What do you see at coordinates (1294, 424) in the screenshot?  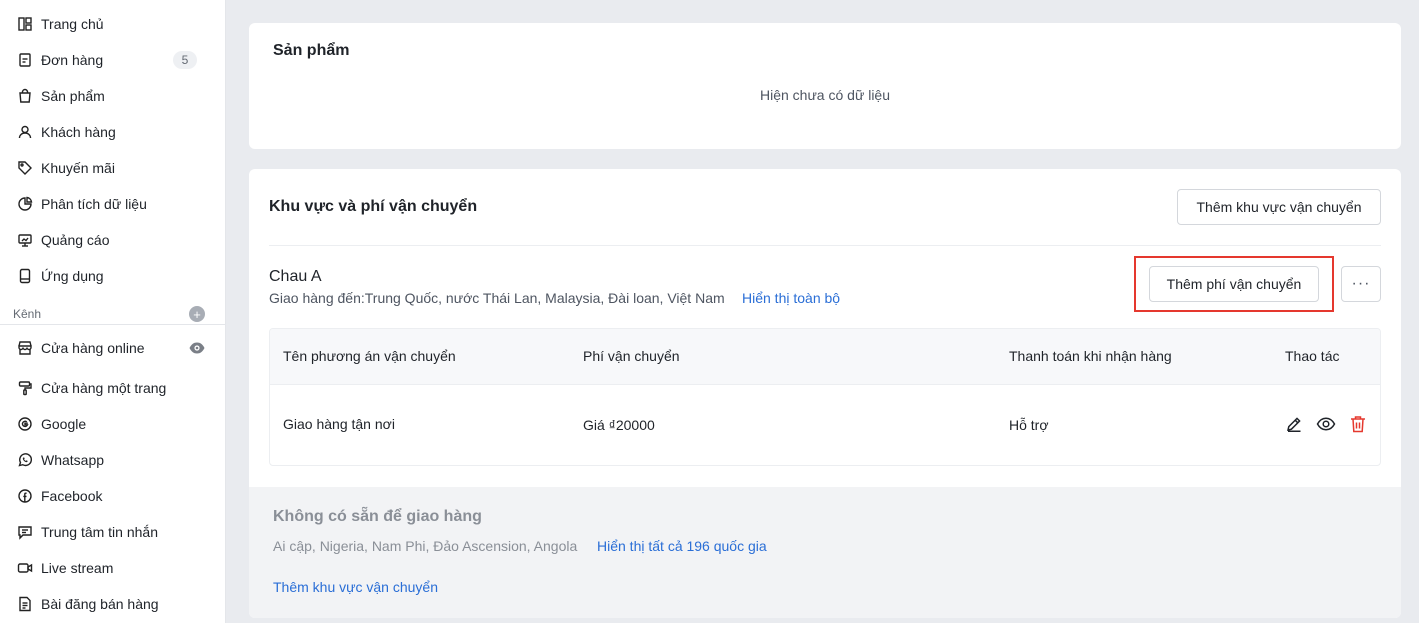 I see `edit-icon` at bounding box center [1294, 424].